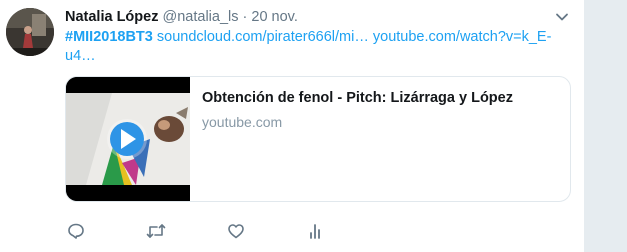 The image size is (627, 252). I want to click on hashtag-link: #MII2018BT3, so click(109, 37).